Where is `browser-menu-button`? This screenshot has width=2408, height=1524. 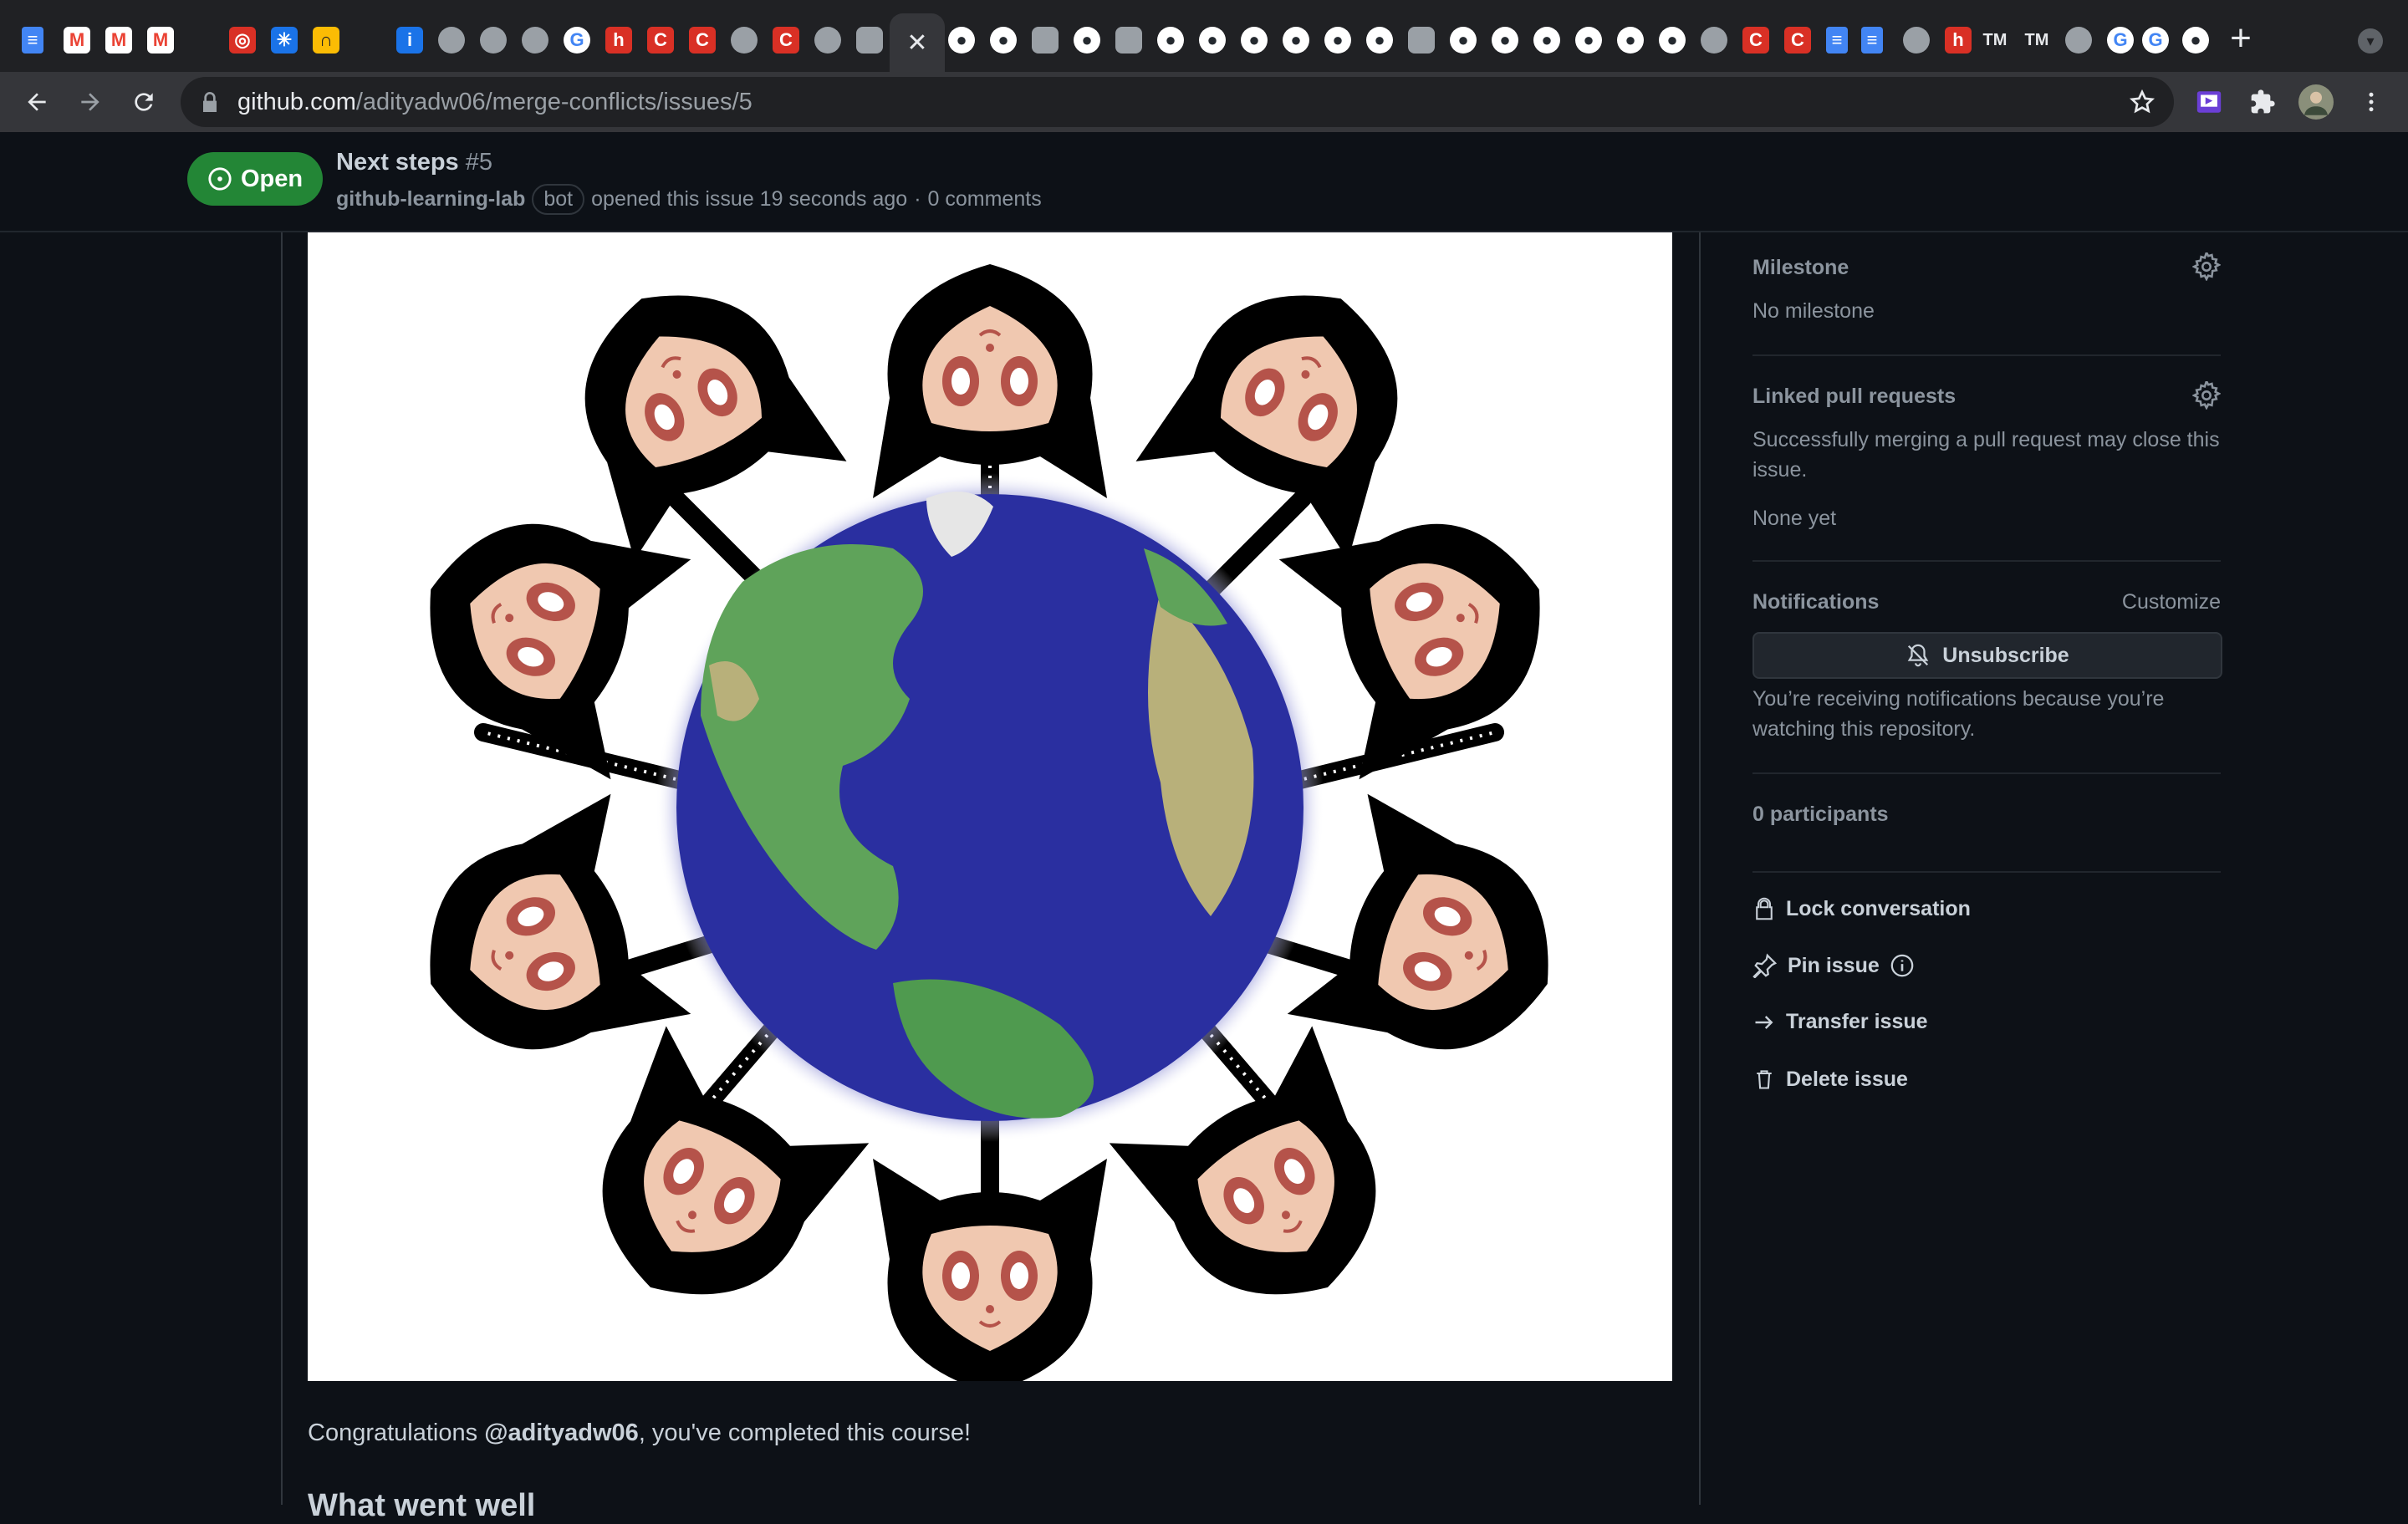 browser-menu-button is located at coordinates (2371, 102).